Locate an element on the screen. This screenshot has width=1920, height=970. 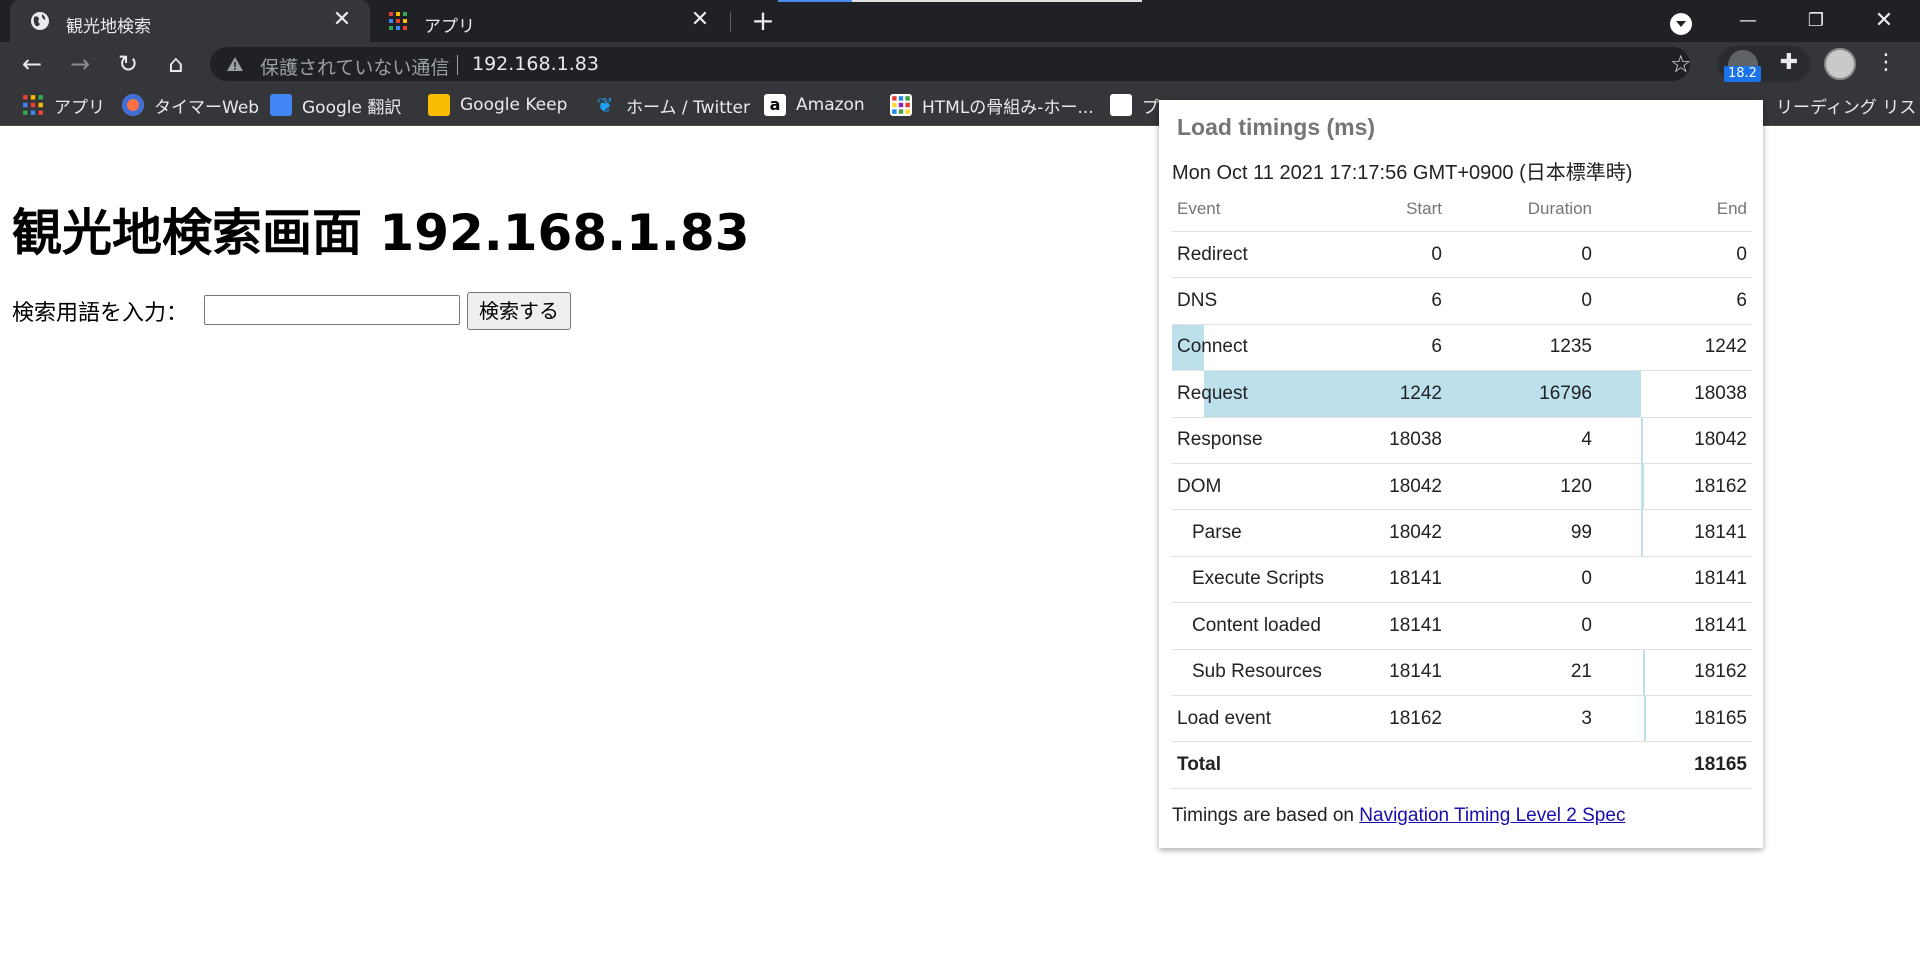
event-cell: Content loaded is located at coordinates (1256, 625).